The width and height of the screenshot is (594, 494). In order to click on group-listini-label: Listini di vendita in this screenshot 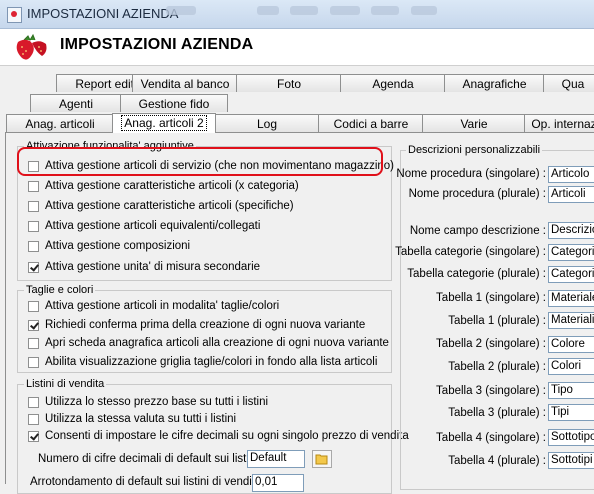, I will do `click(65, 384)`.